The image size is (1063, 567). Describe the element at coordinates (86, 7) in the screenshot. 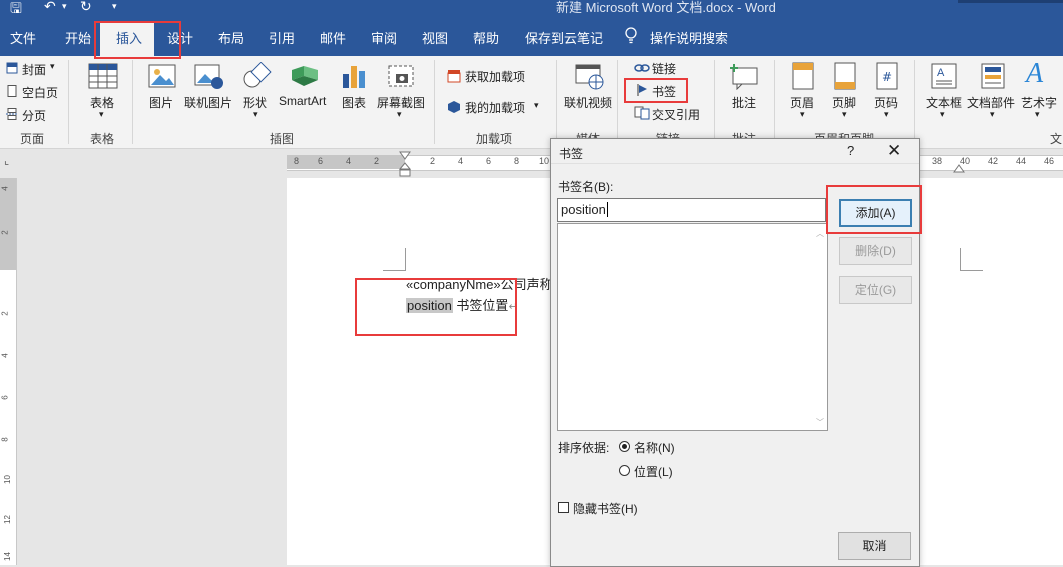

I see `redo-icon: ↻` at that location.